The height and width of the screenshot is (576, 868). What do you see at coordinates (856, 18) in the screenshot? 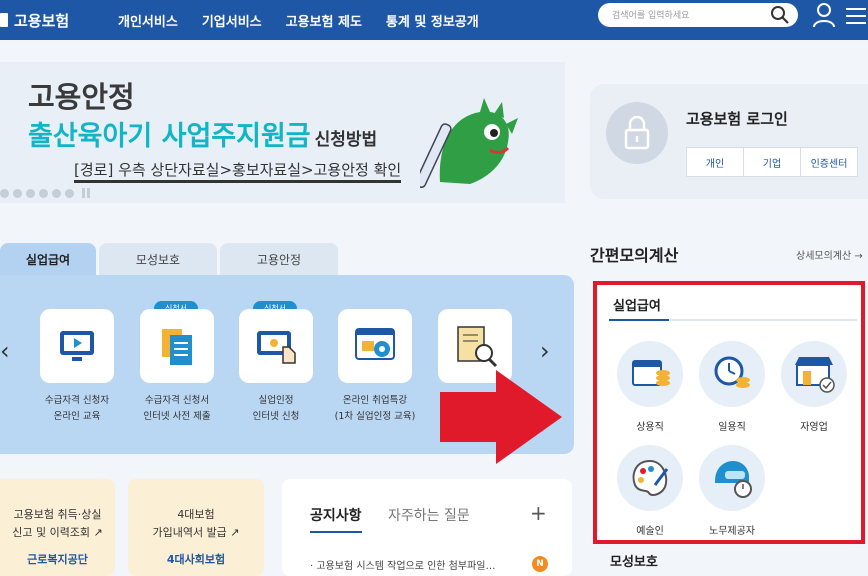
I see `hamburger-menu-icon` at bounding box center [856, 18].